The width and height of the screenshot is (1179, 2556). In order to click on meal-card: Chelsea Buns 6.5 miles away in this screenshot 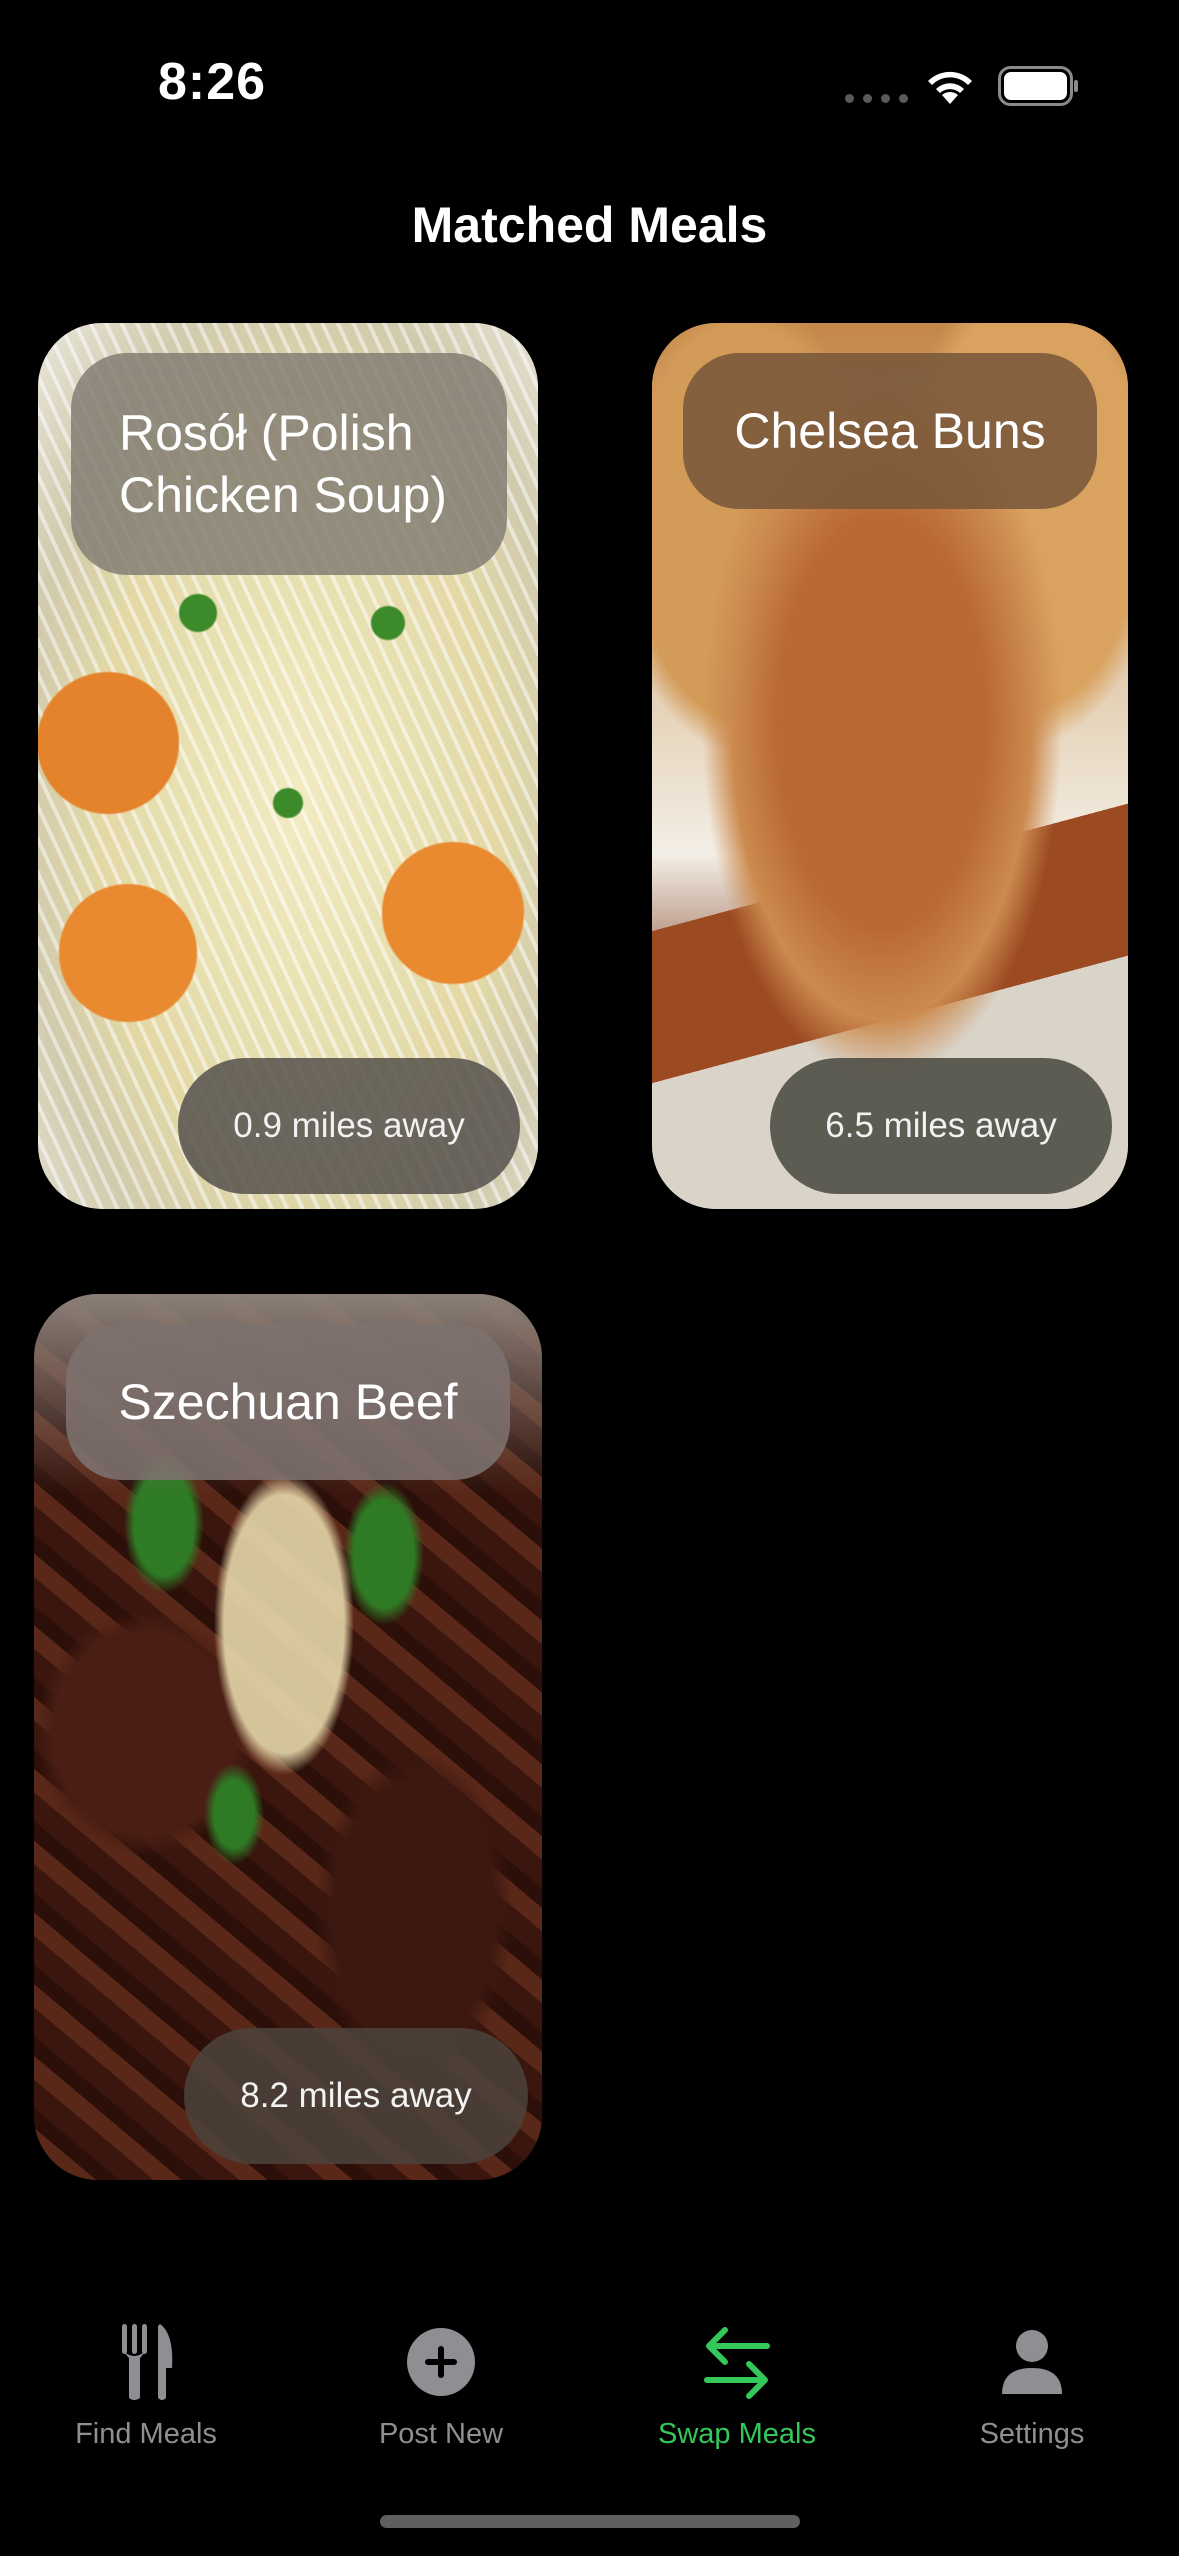, I will do `click(890, 766)`.